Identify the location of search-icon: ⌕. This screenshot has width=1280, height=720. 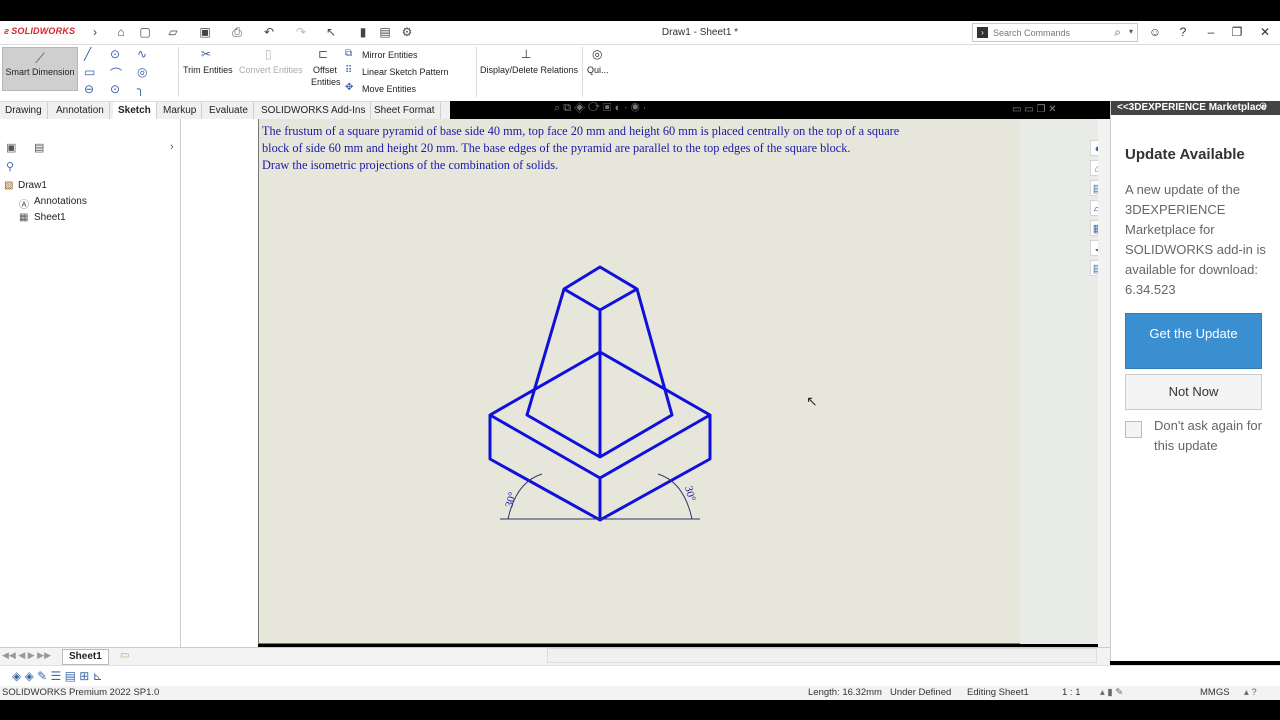
(1117, 32).